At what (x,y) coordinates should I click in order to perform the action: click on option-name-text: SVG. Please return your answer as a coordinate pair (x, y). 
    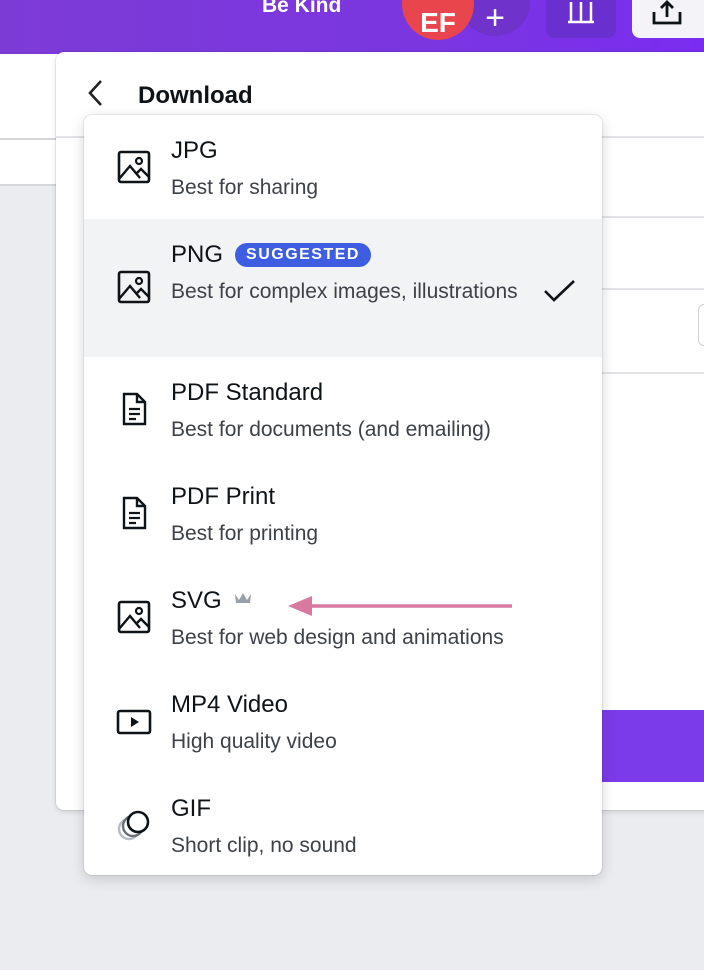
    Looking at the image, I should click on (196, 600).